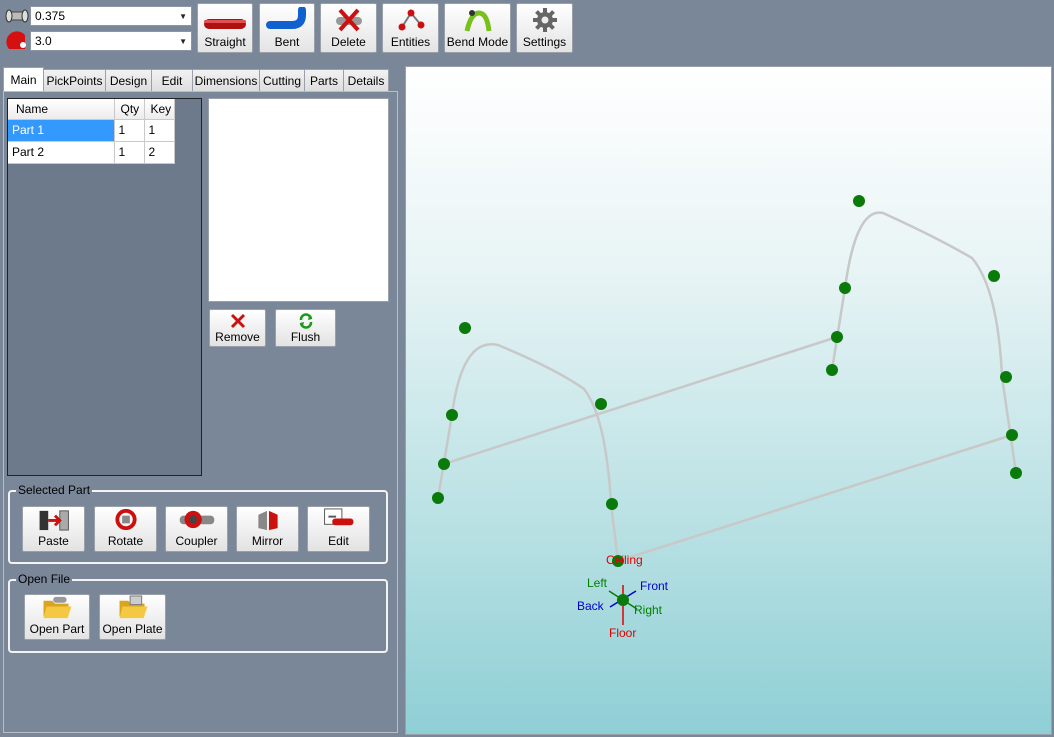 The image size is (1054, 737). What do you see at coordinates (23, 79) in the screenshot?
I see `tab-main: Main` at bounding box center [23, 79].